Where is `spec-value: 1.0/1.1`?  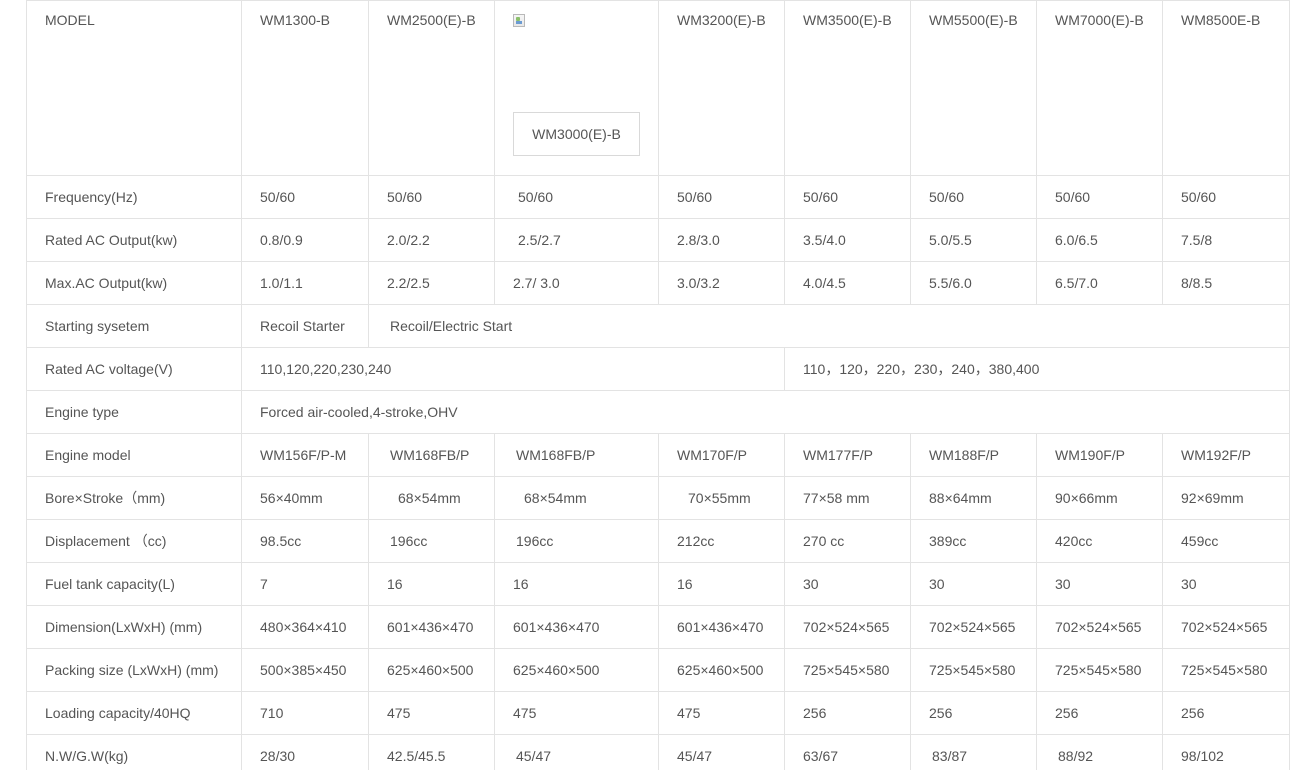
spec-value: 1.0/1.1 is located at coordinates (305, 283).